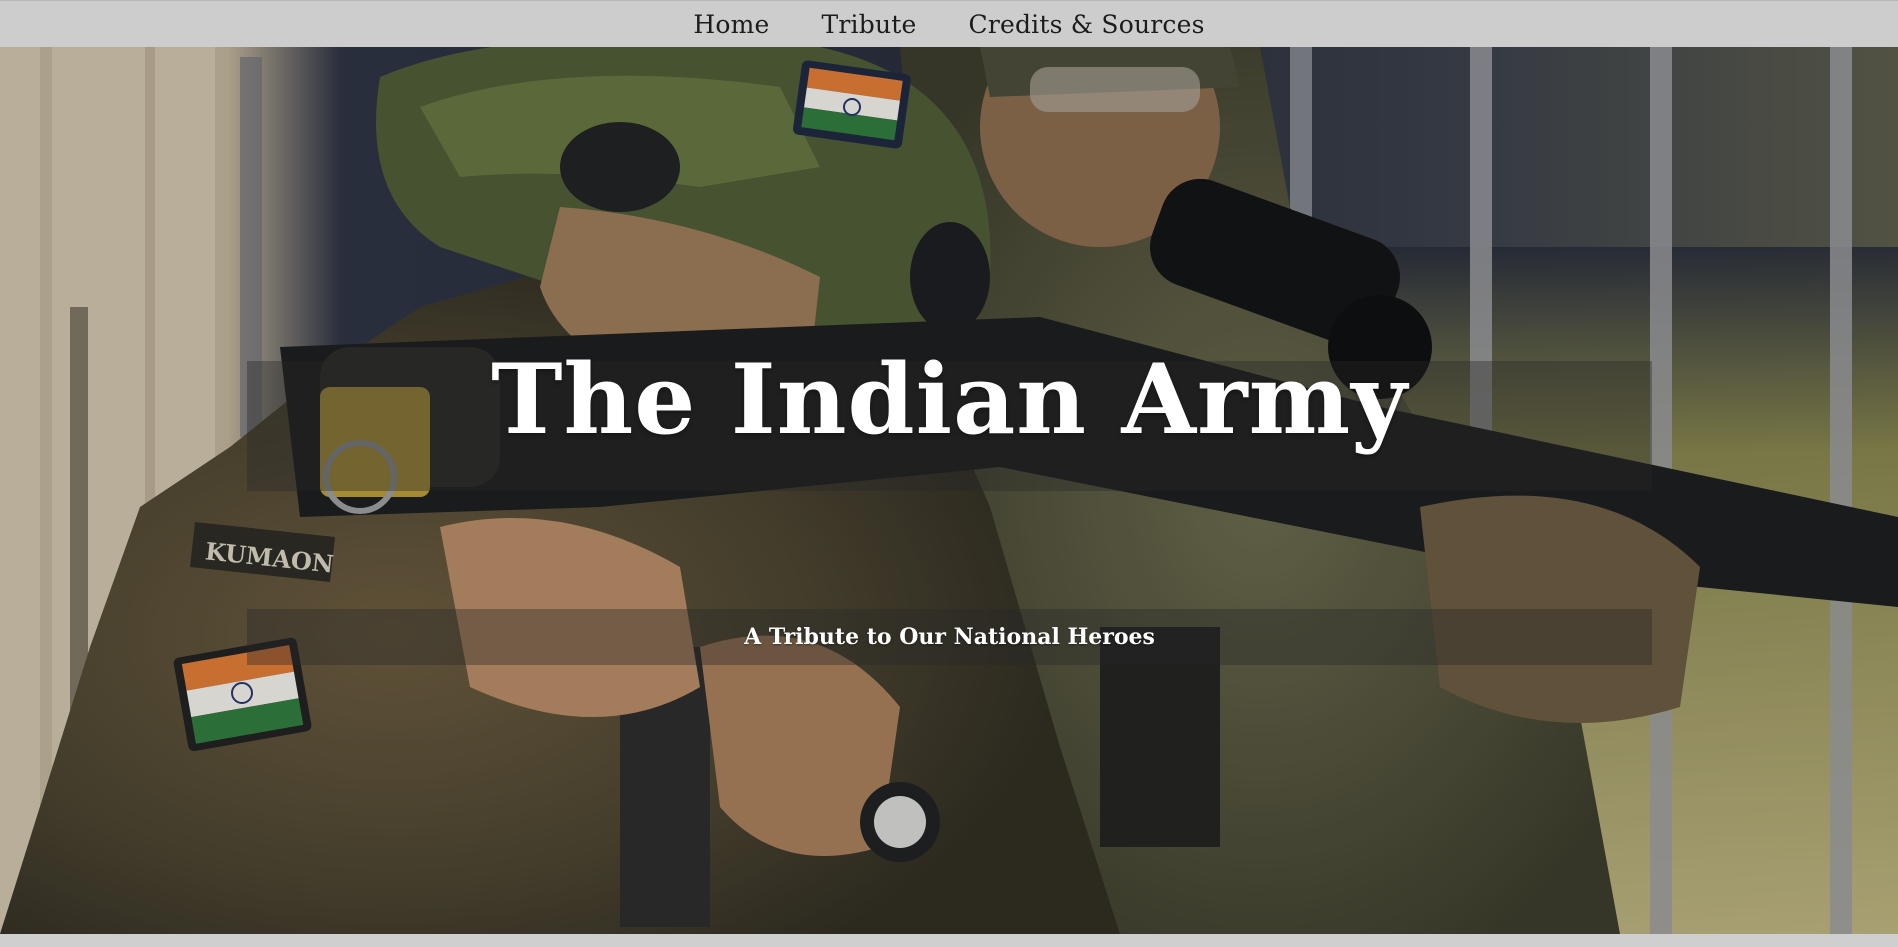 Image resolution: width=1898 pixels, height=947 pixels. Describe the element at coordinates (949, 23) in the screenshot. I see `top-navbar: Home Tribute Credits & Sources` at that location.